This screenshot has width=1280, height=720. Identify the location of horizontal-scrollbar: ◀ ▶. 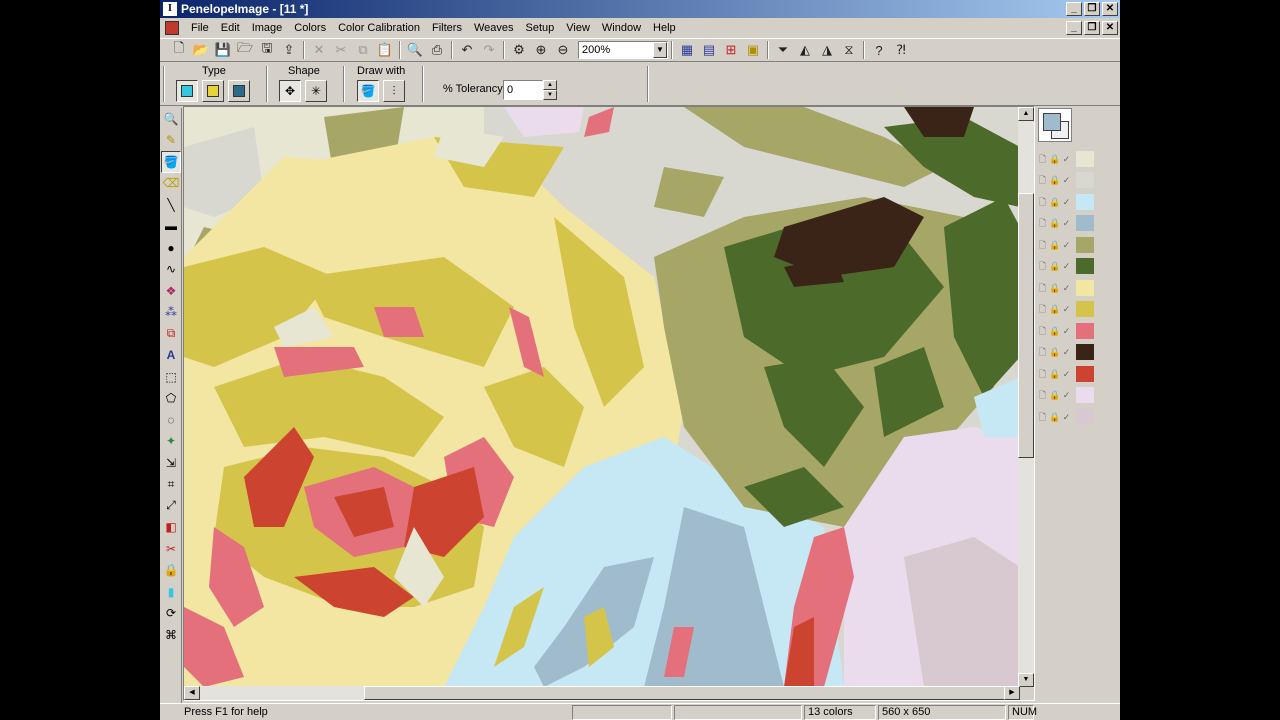
(602, 693).